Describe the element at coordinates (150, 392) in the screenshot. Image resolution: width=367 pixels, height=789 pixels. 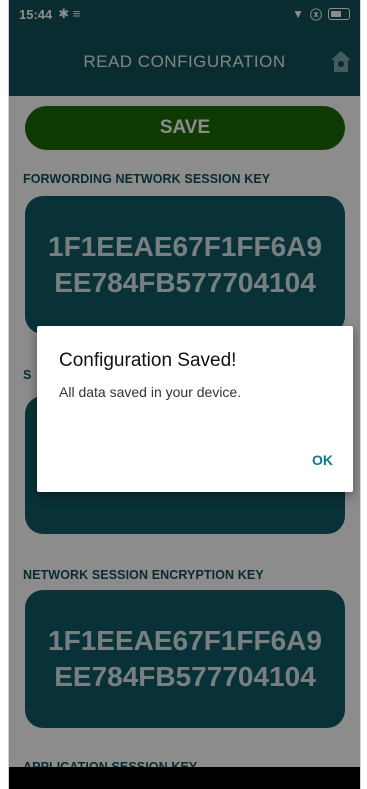
I see `dialog-message: All data saved in your device.` at that location.